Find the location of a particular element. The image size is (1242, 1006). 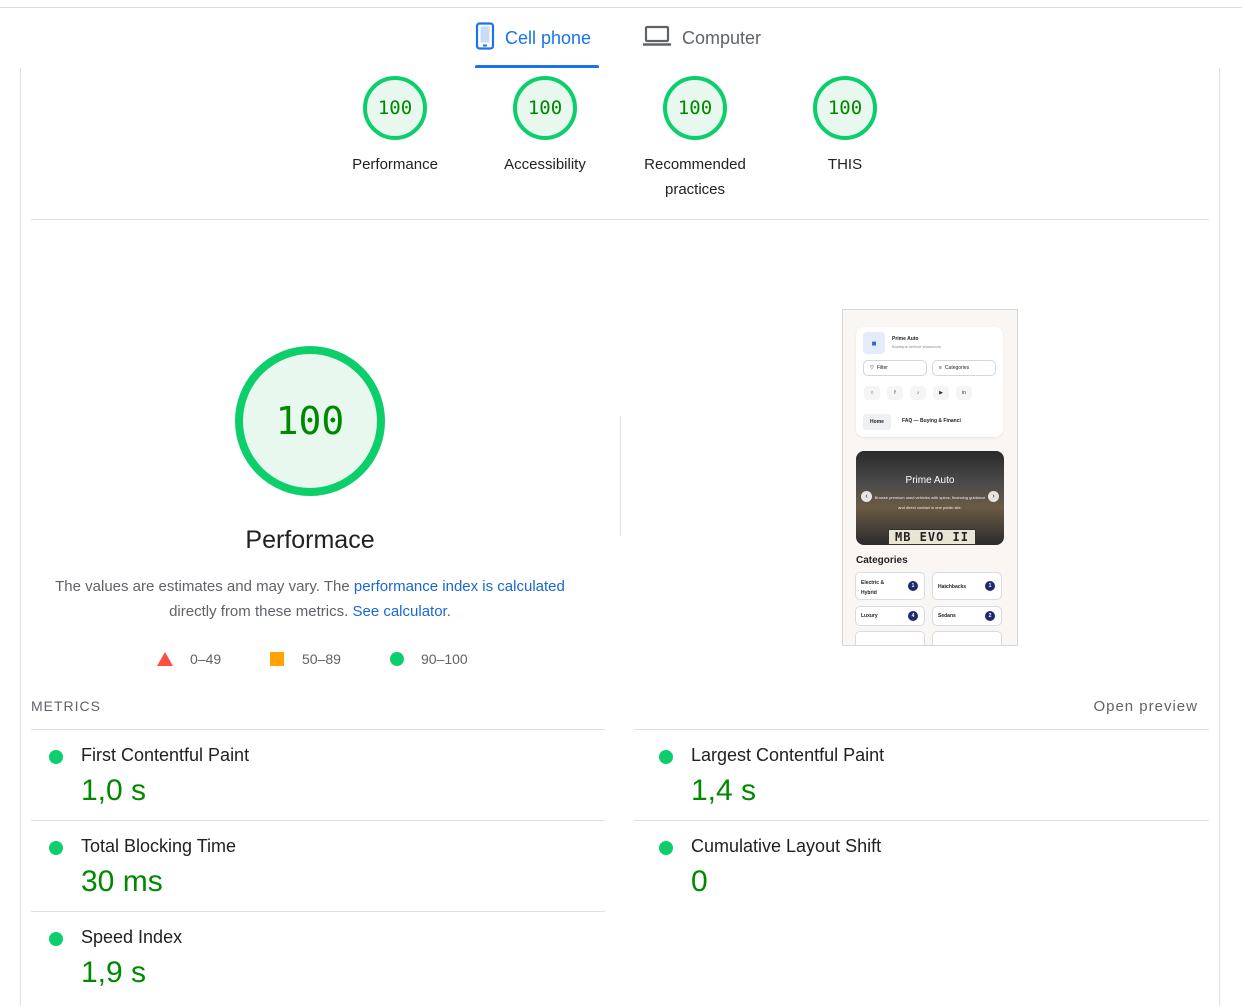

gauge-recommended-practices: 100 Recommended practices is located at coordinates (695, 139).